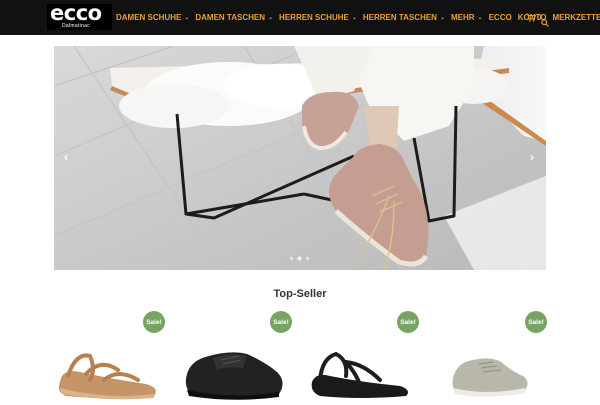 This screenshot has width=600, height=405. I want to click on nav-item-ecco: ECCO, so click(500, 17).